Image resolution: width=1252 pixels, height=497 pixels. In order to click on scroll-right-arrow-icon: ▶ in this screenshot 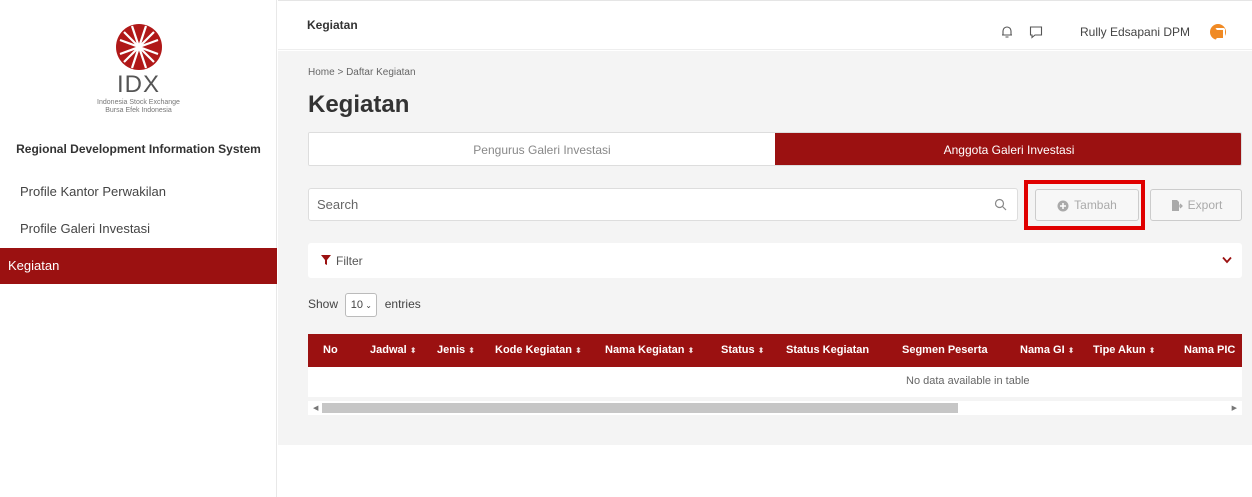, I will do `click(1234, 408)`.